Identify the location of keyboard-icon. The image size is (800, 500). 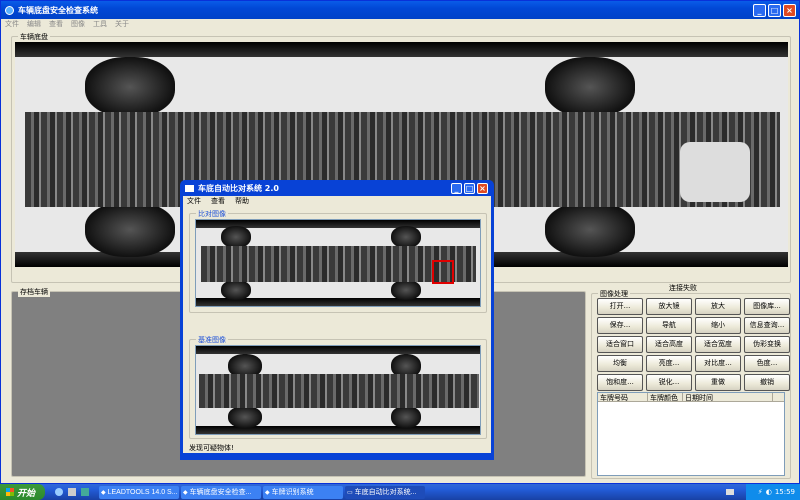
(730, 492).